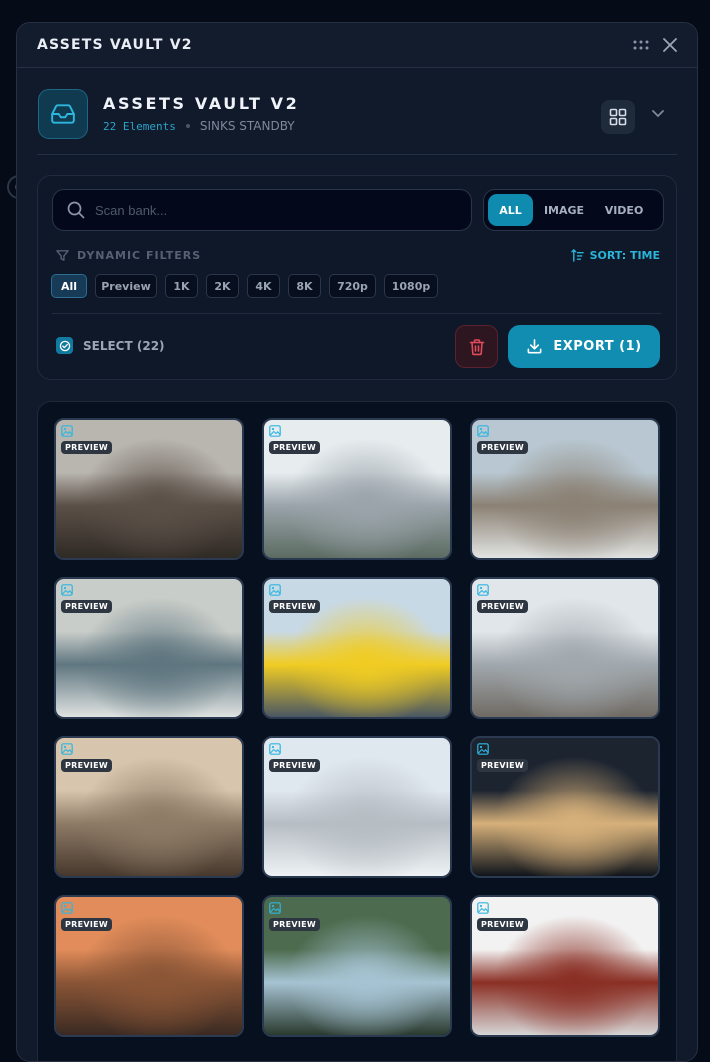 Image resolution: width=710 pixels, height=1062 pixels. I want to click on chip-all: All, so click(69, 286).